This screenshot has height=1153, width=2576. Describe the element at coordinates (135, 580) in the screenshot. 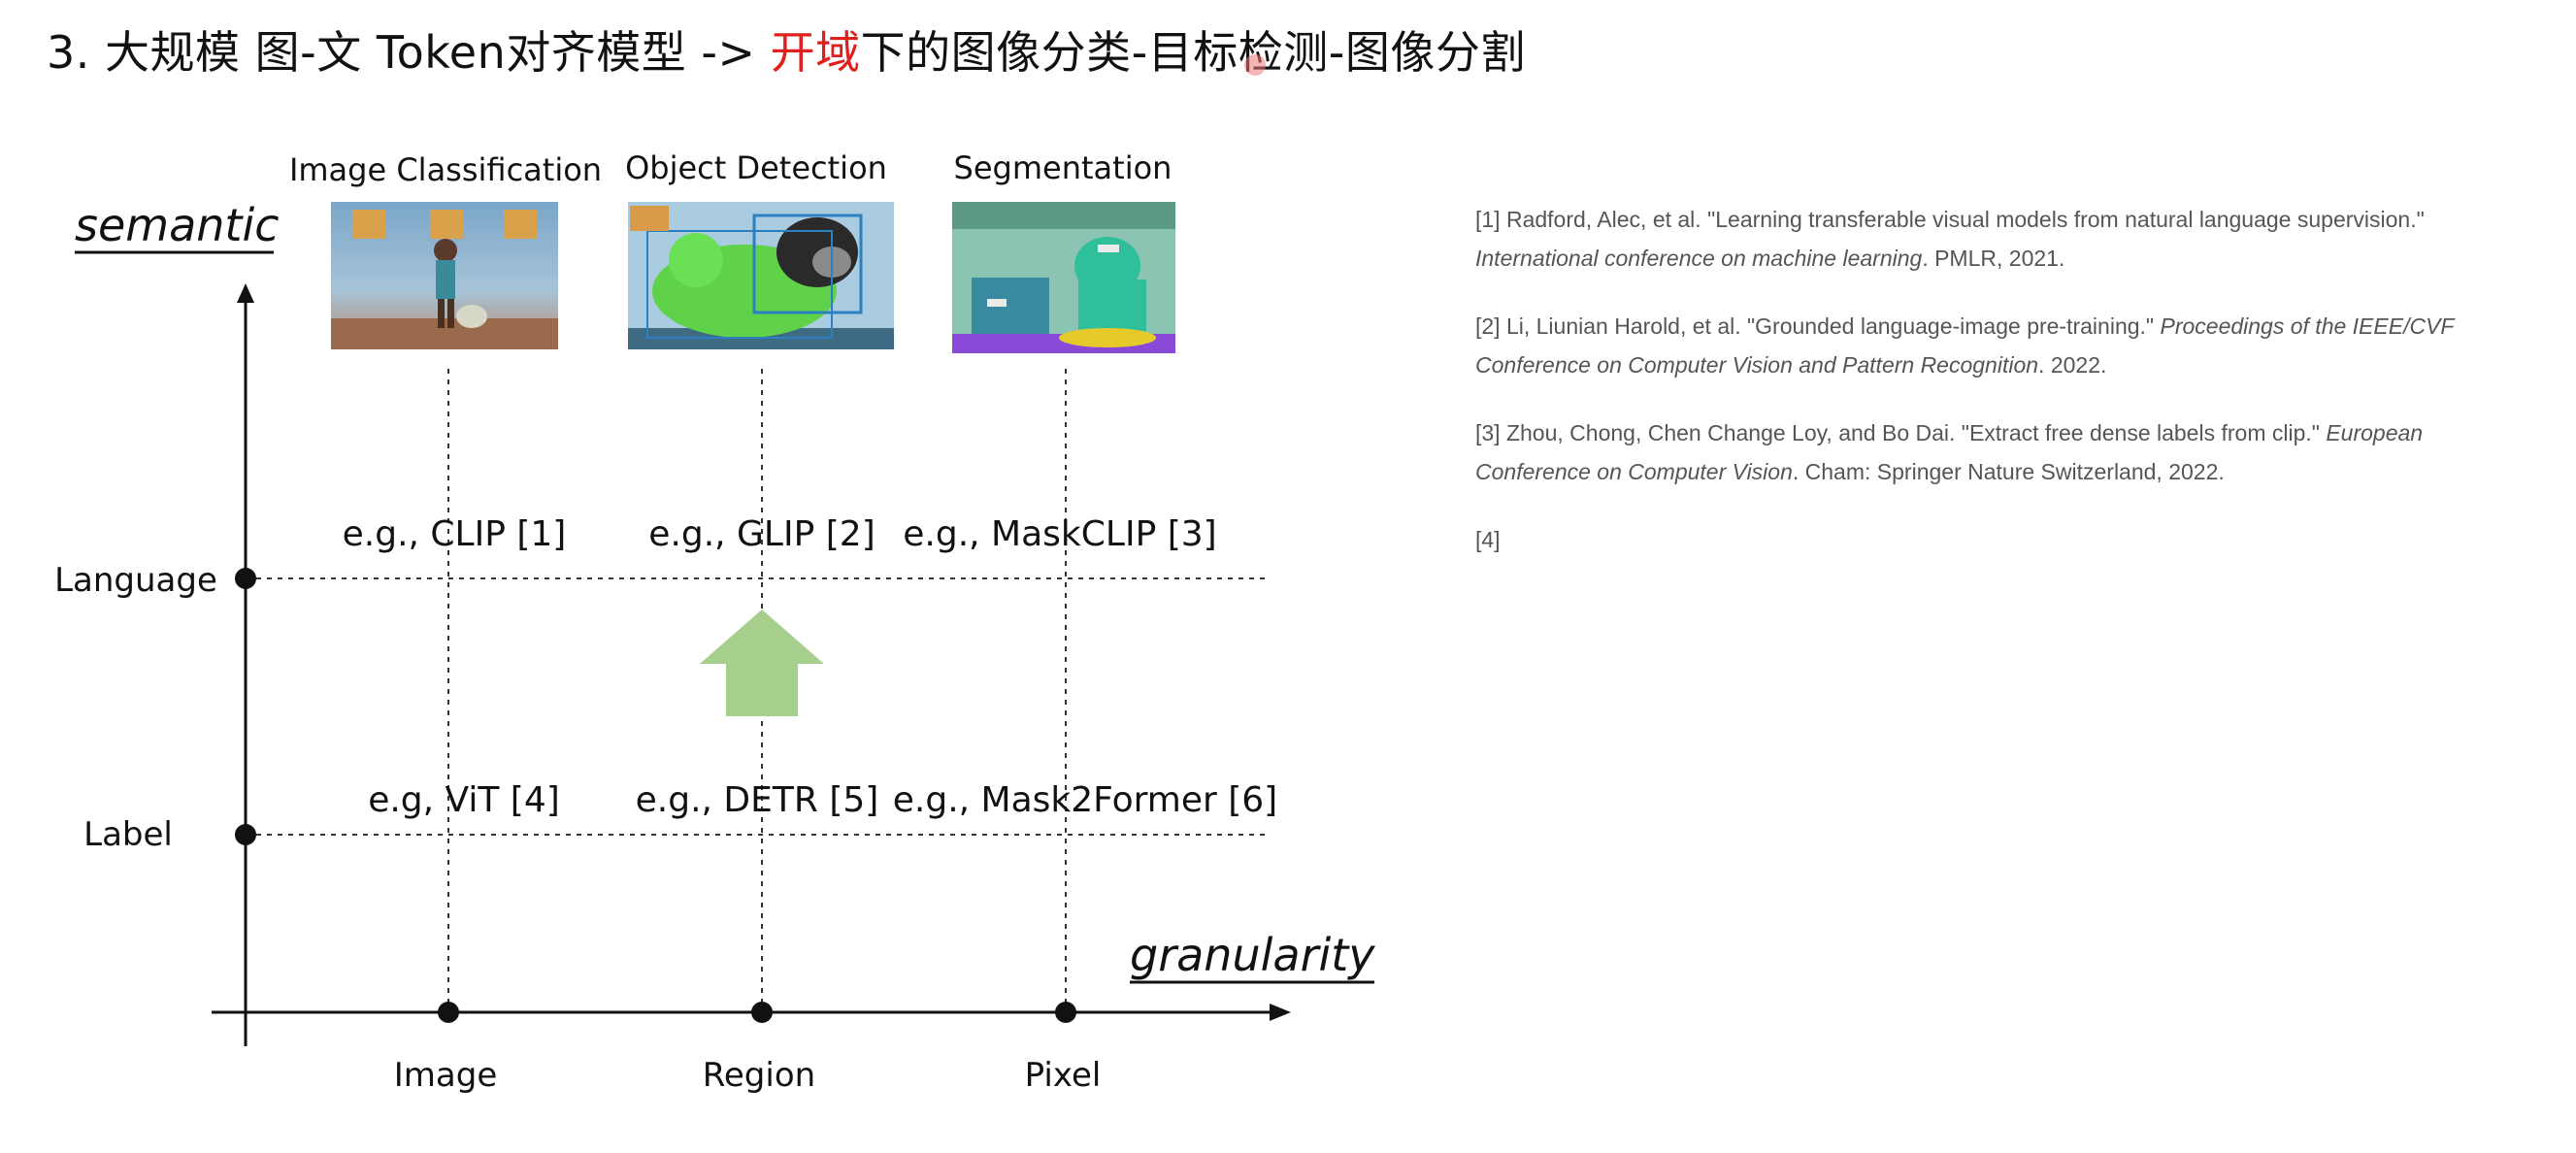

I see `row-label-language: Language` at that location.